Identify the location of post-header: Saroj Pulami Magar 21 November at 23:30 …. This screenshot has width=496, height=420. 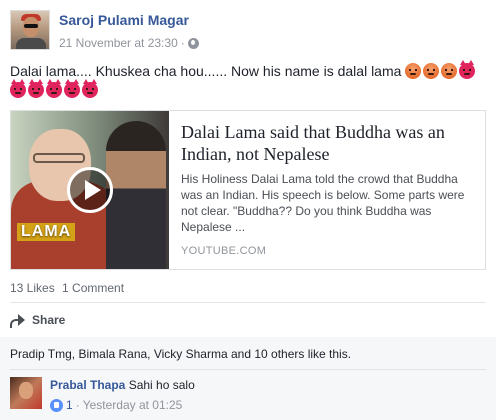
(104, 31).